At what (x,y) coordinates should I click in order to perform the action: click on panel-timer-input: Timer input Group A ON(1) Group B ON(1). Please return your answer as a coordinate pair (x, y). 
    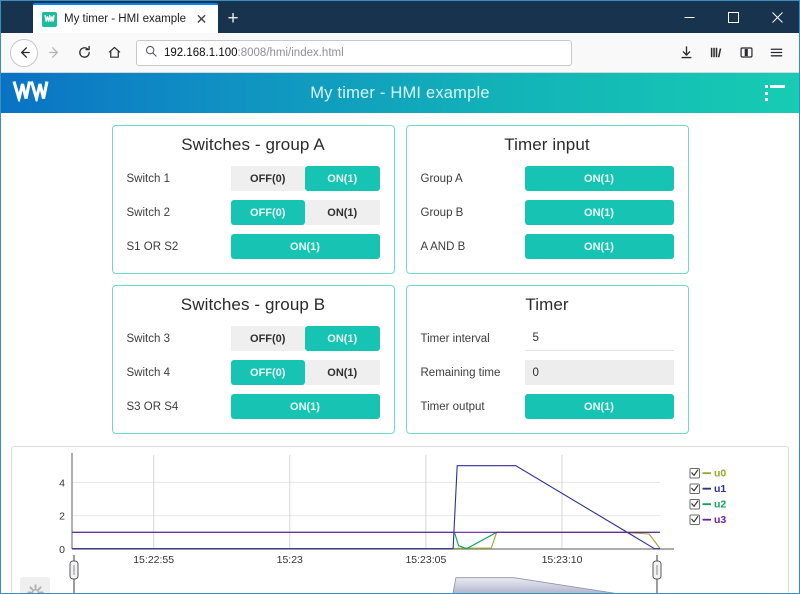
    Looking at the image, I should click on (547, 199).